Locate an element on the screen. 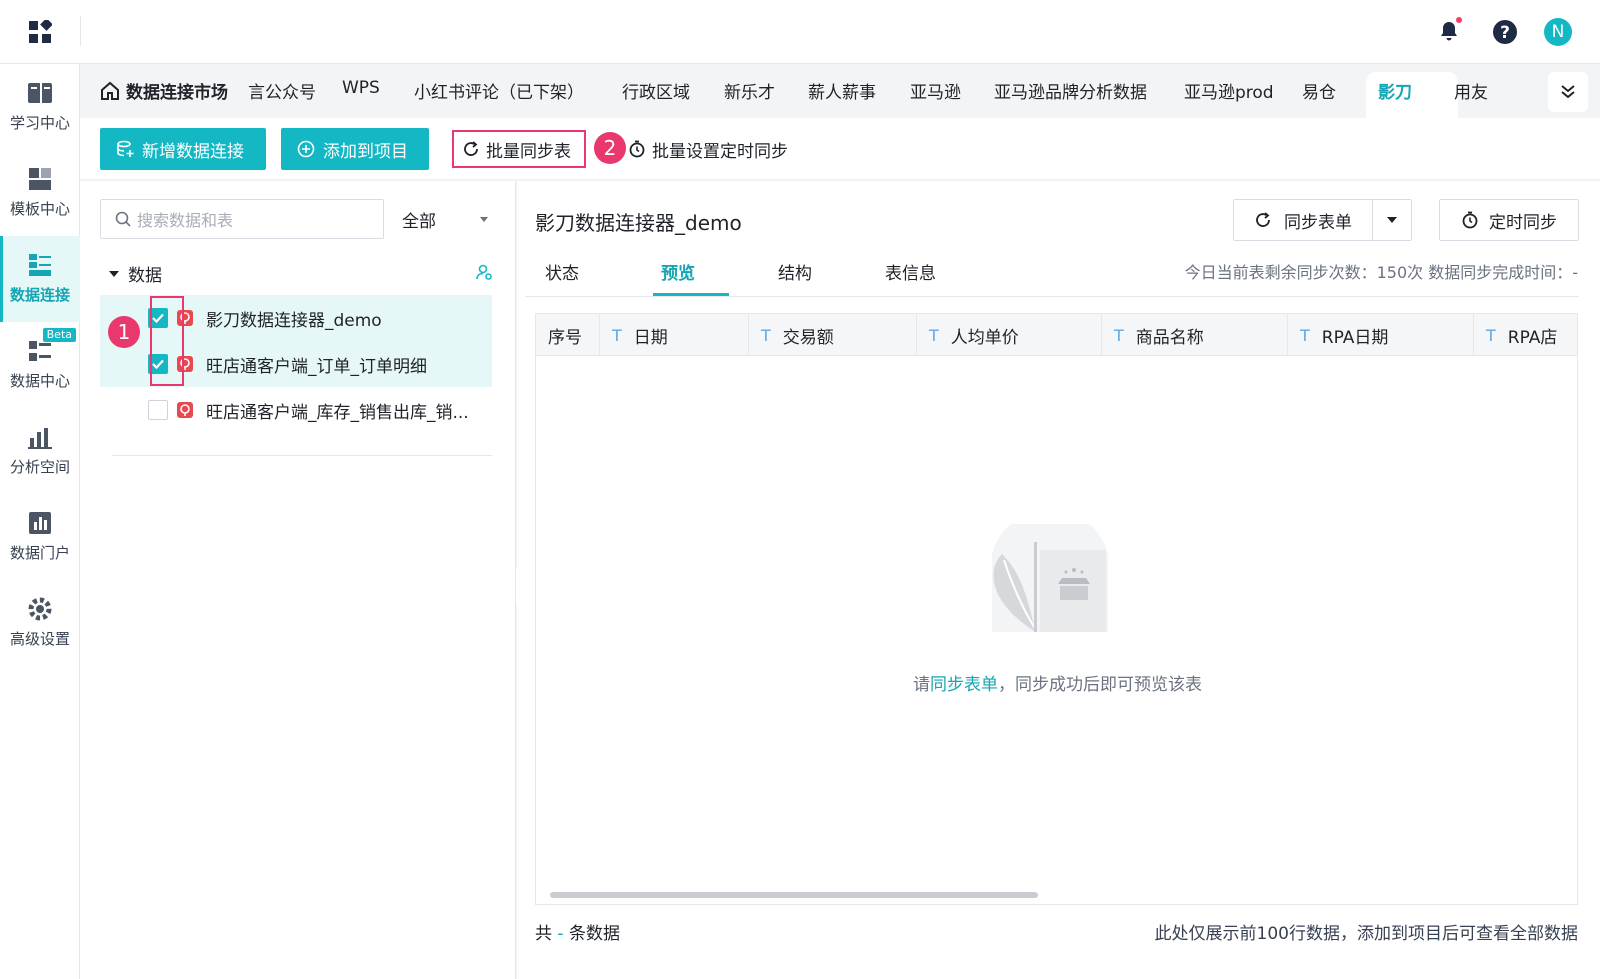  tree-root: 数据 is located at coordinates (135, 273).